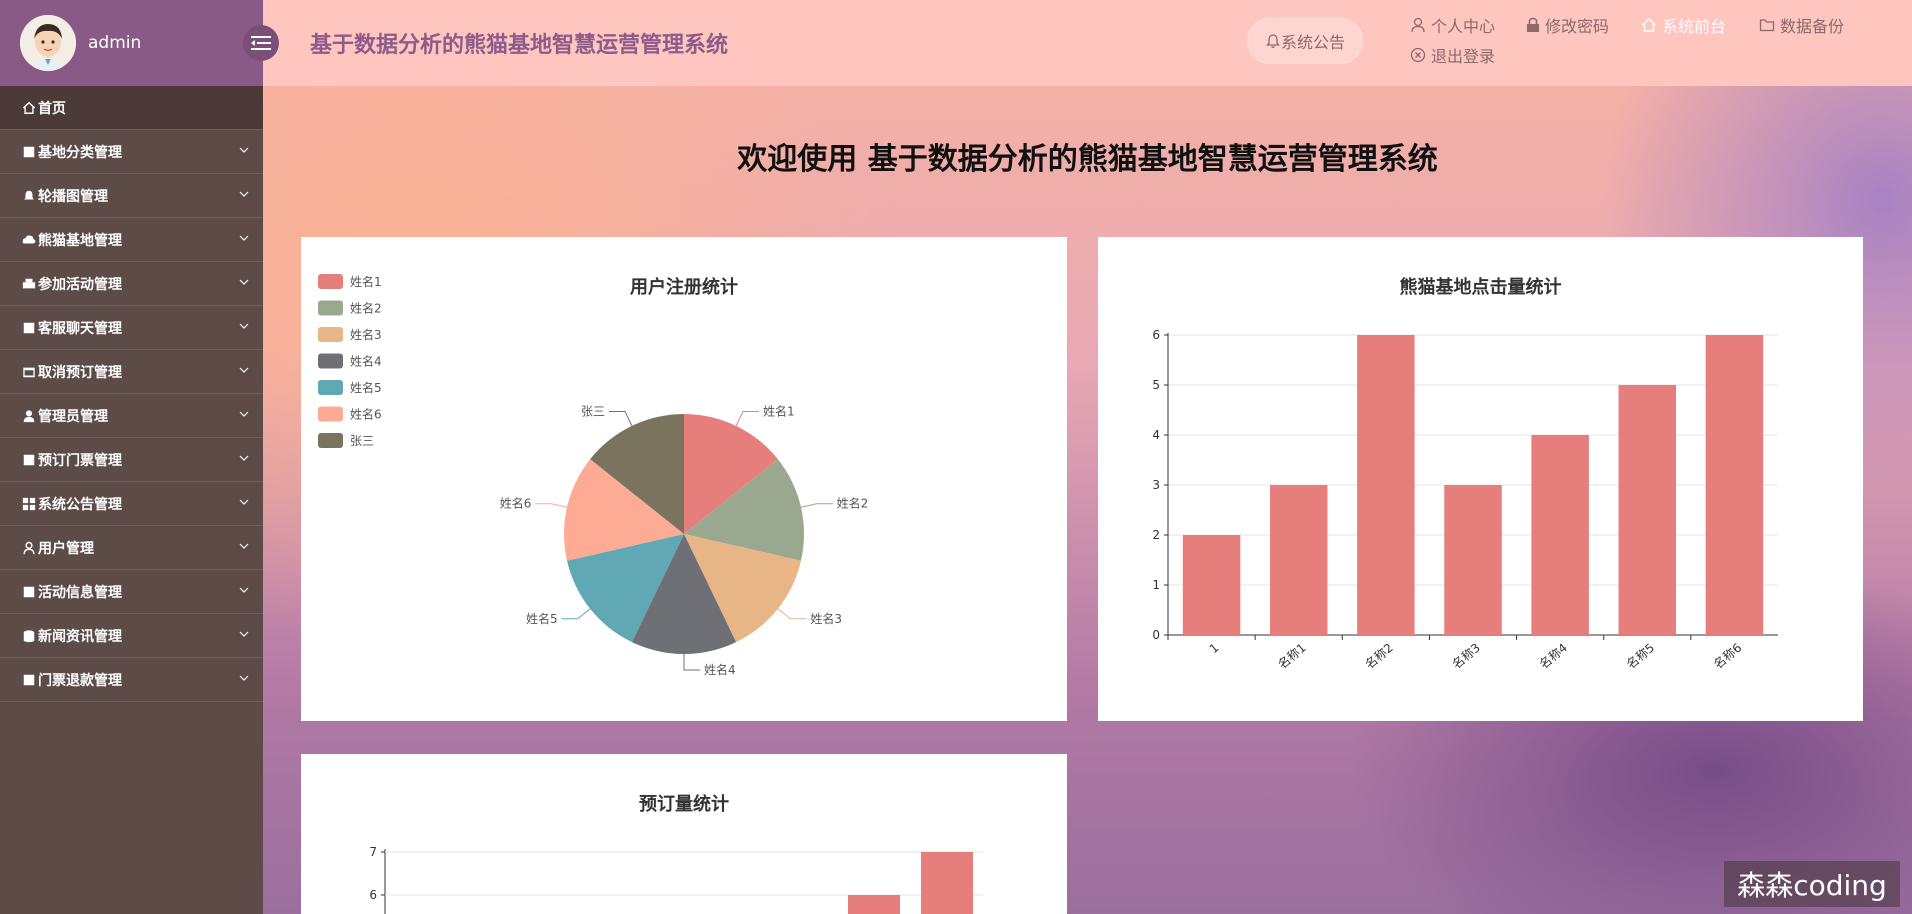 The image size is (1912, 914). What do you see at coordinates (131, 284) in the screenshot?
I see `sidebar-item-4: 参加活动管理` at bounding box center [131, 284].